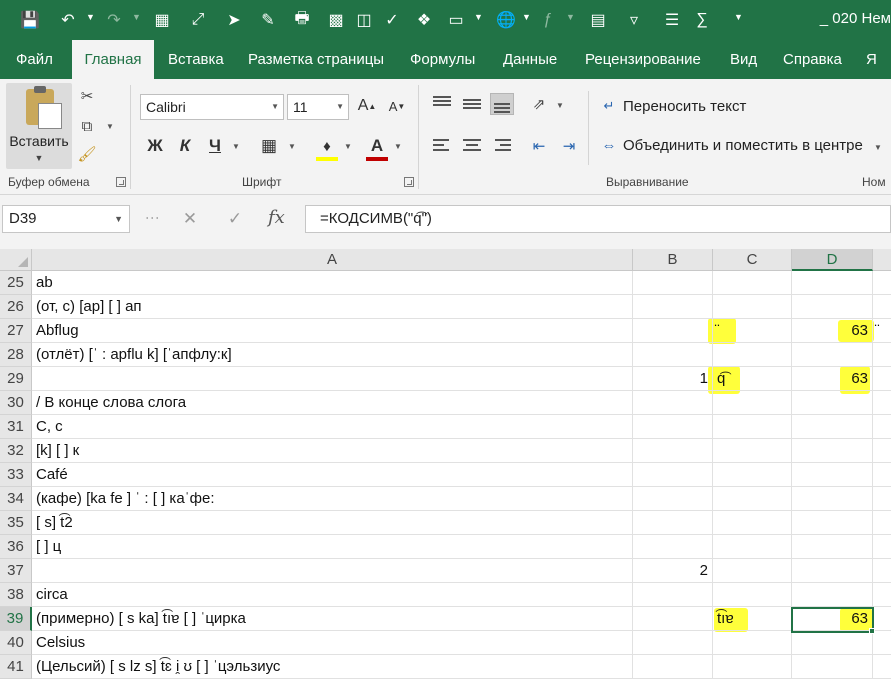  I want to click on cell-a, so click(332, 379).